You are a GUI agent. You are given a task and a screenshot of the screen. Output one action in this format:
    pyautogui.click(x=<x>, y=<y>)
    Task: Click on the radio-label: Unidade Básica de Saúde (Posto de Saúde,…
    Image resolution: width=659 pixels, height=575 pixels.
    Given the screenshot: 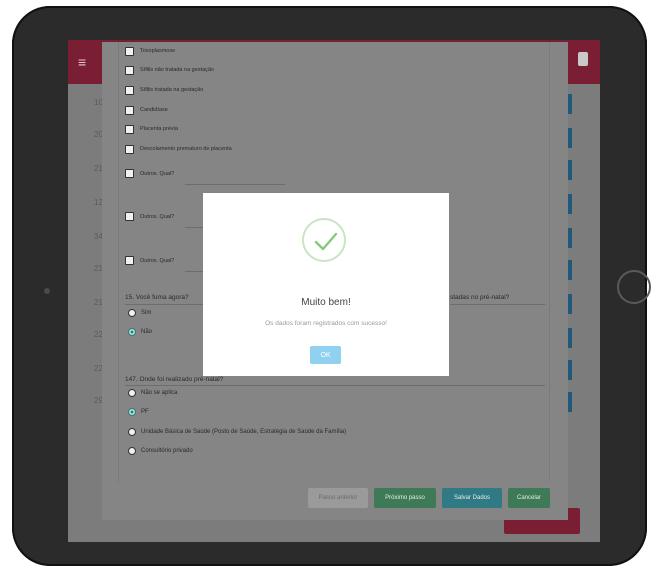 What is the action you would take?
    pyautogui.click(x=244, y=432)
    